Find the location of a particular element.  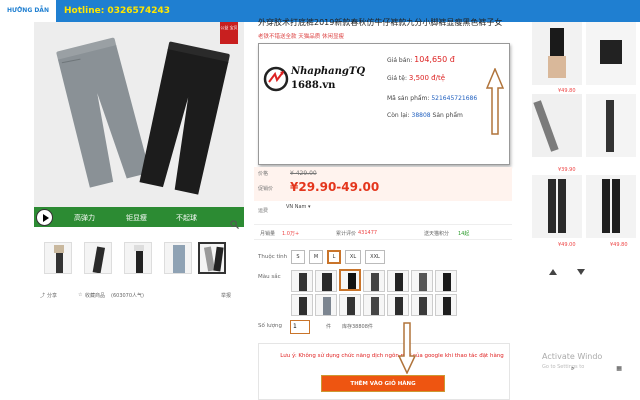

quantity-unit: 件 is located at coordinates (329, 327).